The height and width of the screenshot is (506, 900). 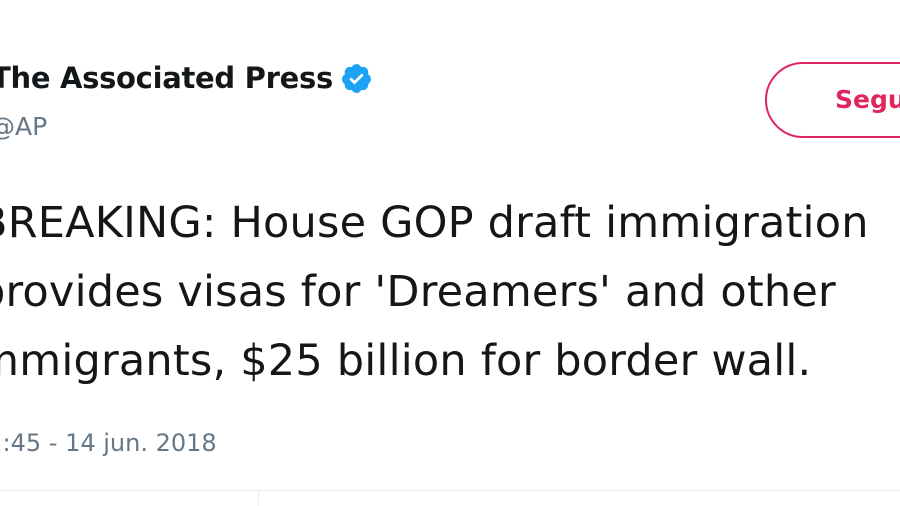 What do you see at coordinates (418, 292) in the screenshot?
I see `tweet-text-line: provides visas for 'Dreamers' and other` at bounding box center [418, 292].